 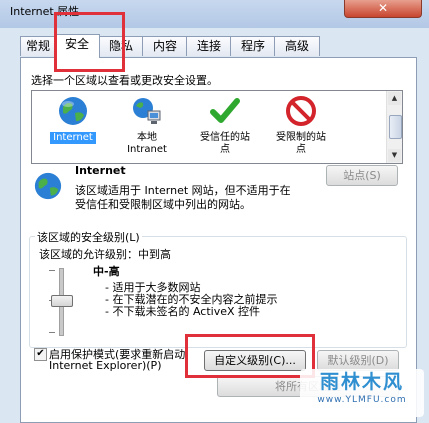 What do you see at coordinates (147, 149) in the screenshot?
I see `zone-local-label2: Intranet` at bounding box center [147, 149].